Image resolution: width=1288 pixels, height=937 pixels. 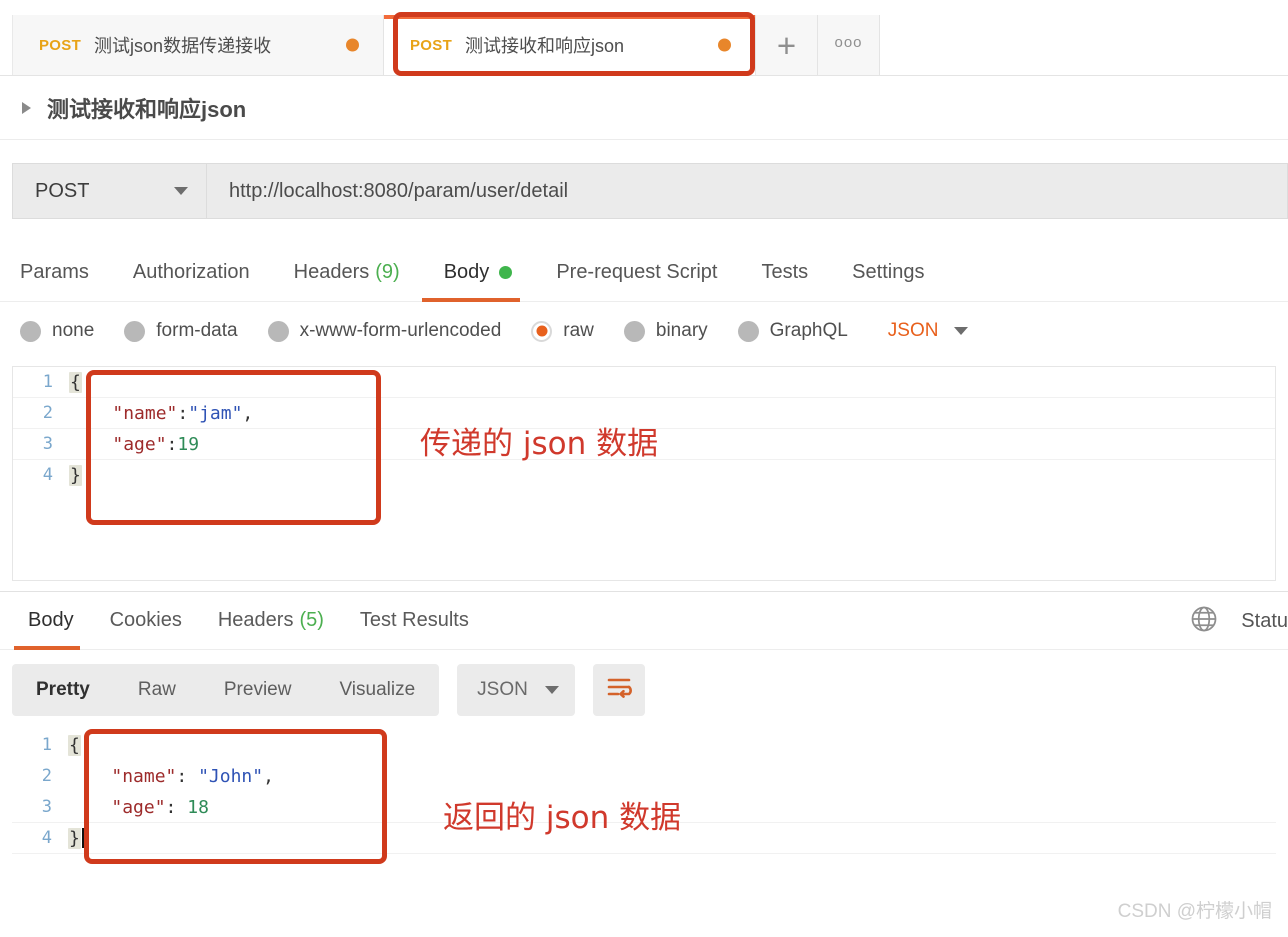 I want to click on response-view-mode-group: Pretty Raw Preview Visualize, so click(x=226, y=690).